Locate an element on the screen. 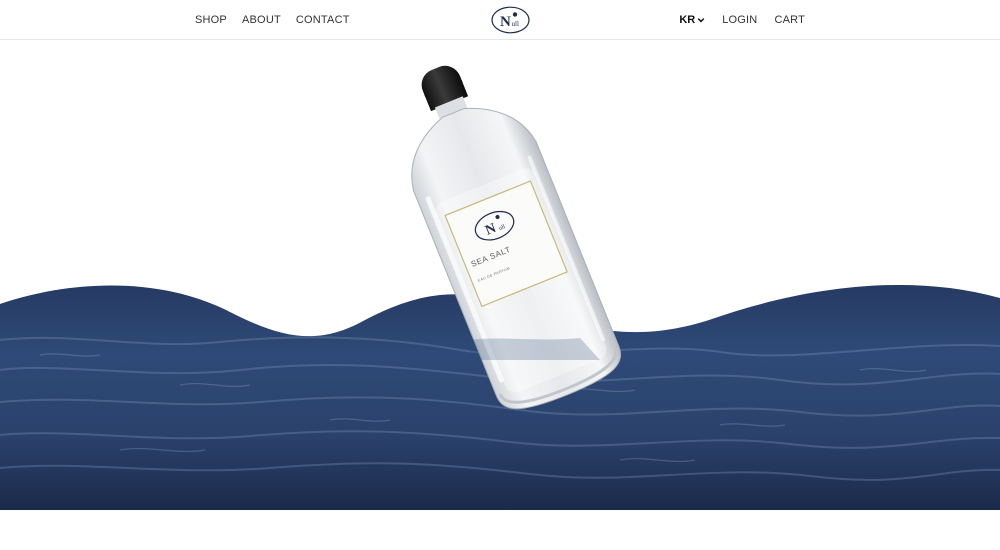 This screenshot has height=550, width=1000. brand-logo: N ull is located at coordinates (510, 20).